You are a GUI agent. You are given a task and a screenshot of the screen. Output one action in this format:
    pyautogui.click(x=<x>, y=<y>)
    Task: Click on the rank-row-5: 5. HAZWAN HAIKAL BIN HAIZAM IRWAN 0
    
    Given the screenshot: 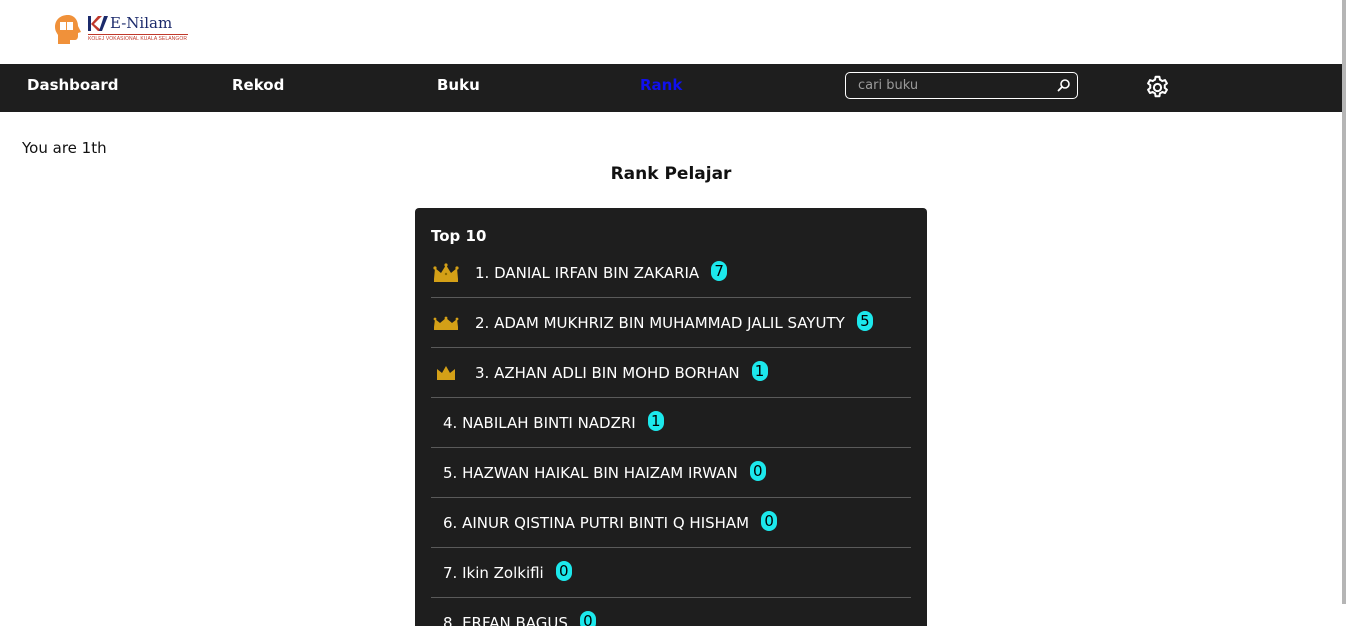 What is the action you would take?
    pyautogui.click(x=671, y=473)
    